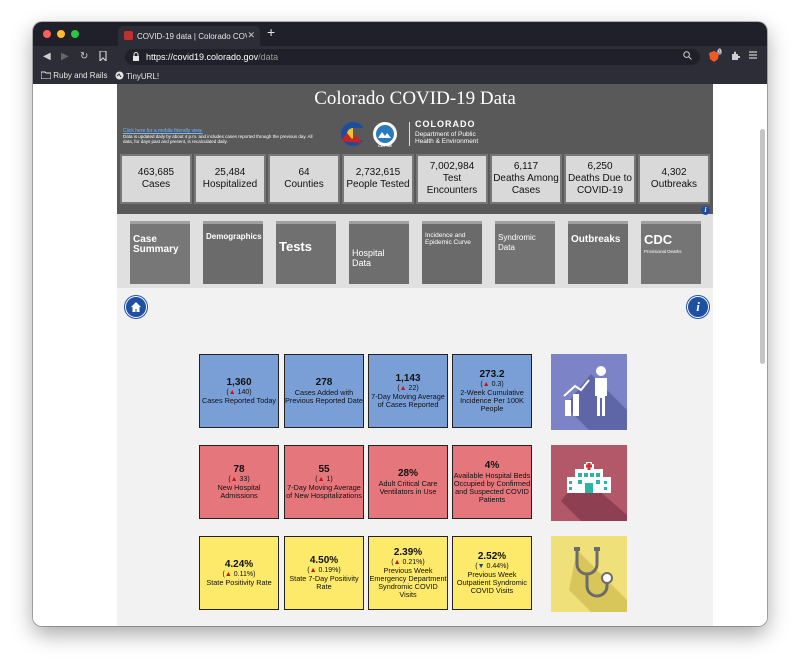 This screenshot has height=671, width=800. I want to click on nav-tile-demographics: Demographics, so click(233, 252).